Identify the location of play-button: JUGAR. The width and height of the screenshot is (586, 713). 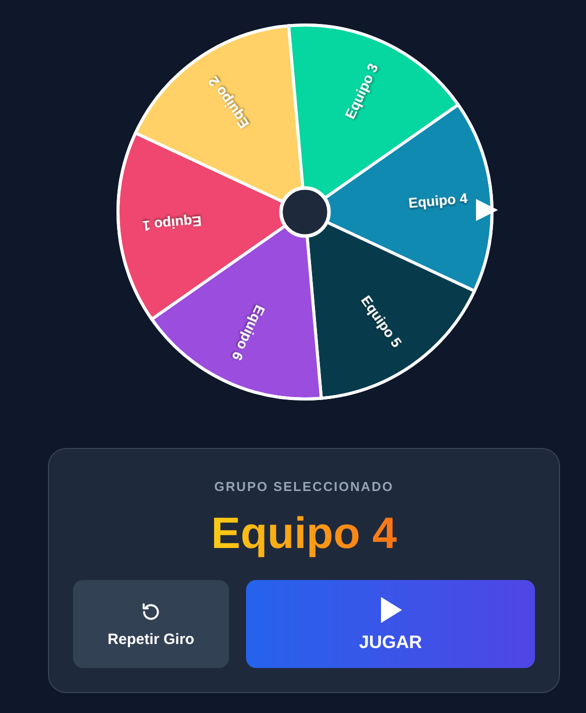
(390, 624).